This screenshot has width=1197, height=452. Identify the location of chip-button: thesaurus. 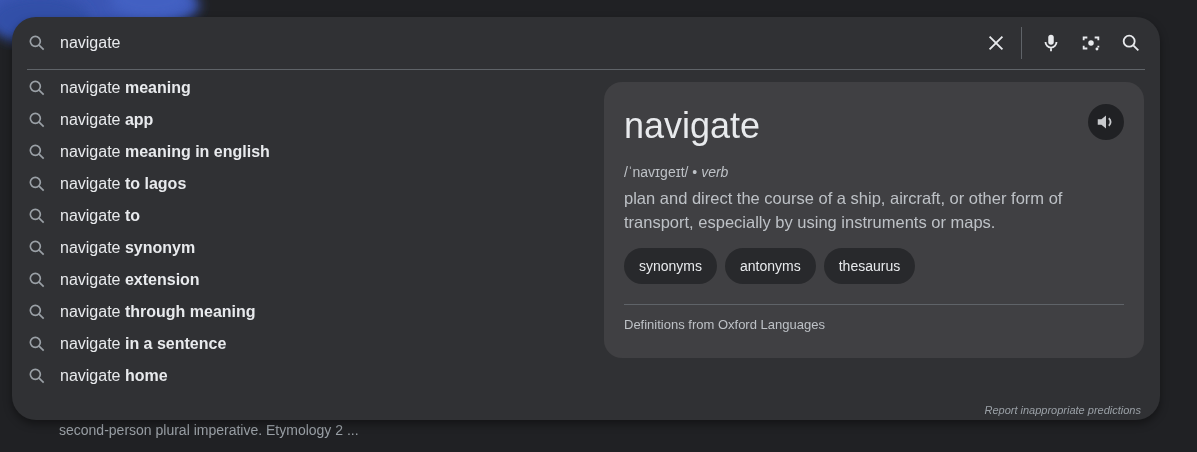
(869, 266).